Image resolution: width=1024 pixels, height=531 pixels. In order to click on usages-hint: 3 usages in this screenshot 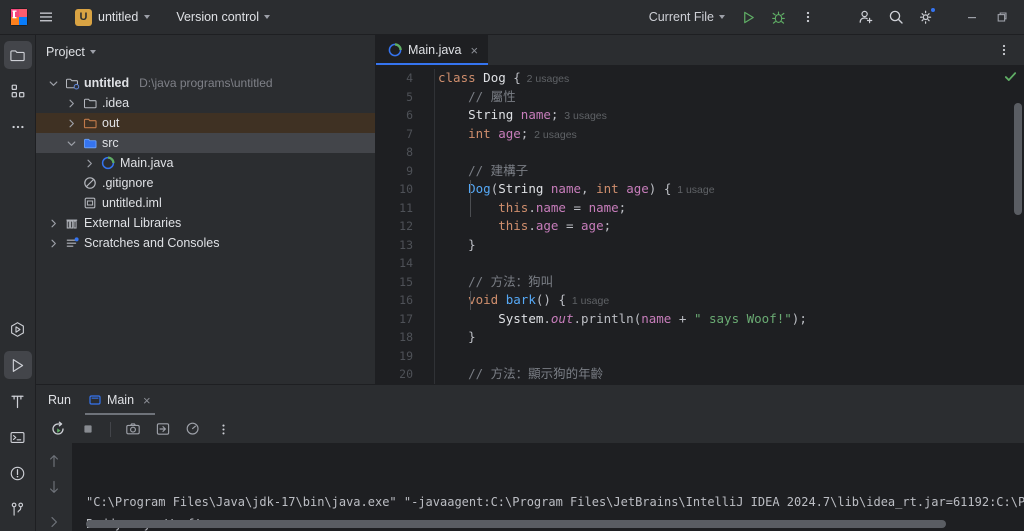, I will do `click(582, 116)`.